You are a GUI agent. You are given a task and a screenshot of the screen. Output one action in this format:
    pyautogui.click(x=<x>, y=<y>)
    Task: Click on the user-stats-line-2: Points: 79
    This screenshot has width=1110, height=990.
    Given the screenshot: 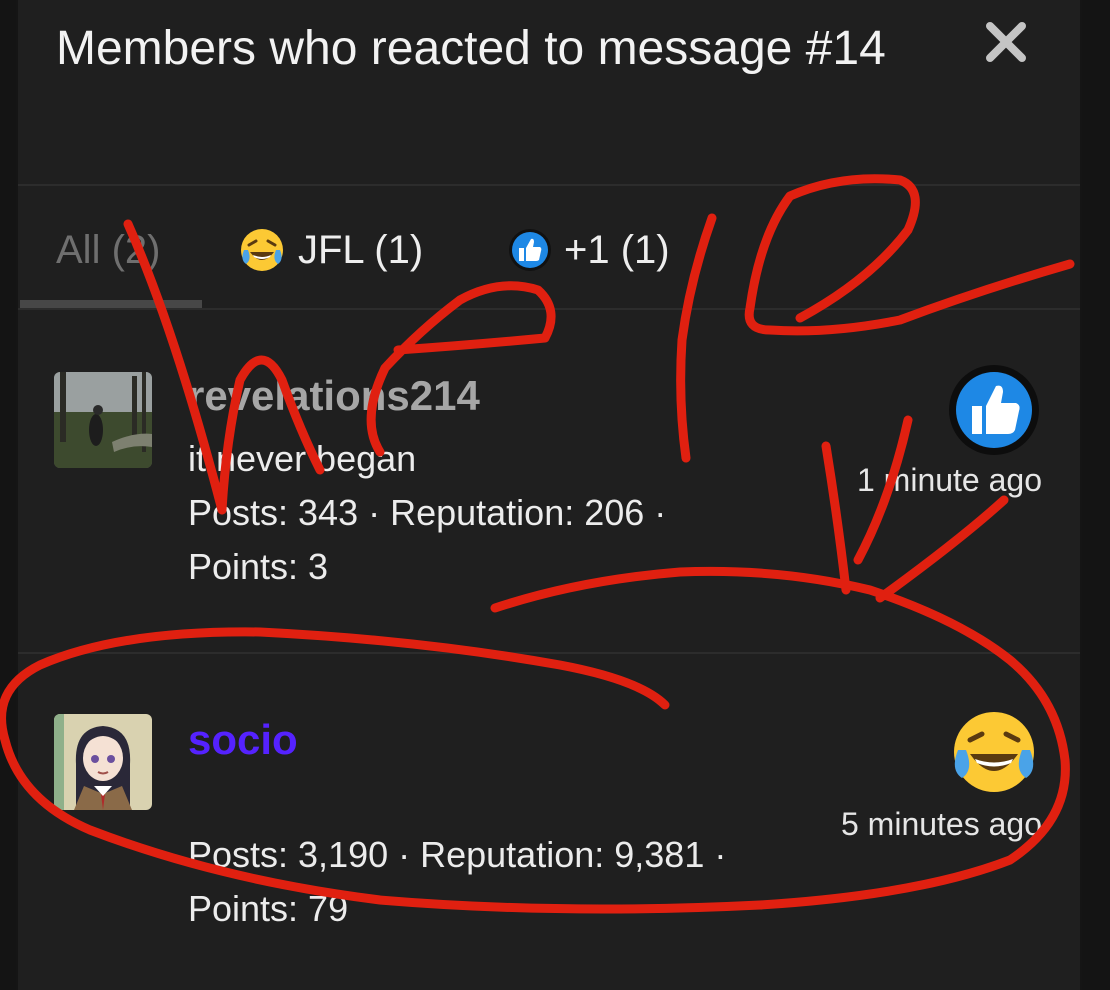 What is the action you would take?
    pyautogui.click(x=268, y=908)
    